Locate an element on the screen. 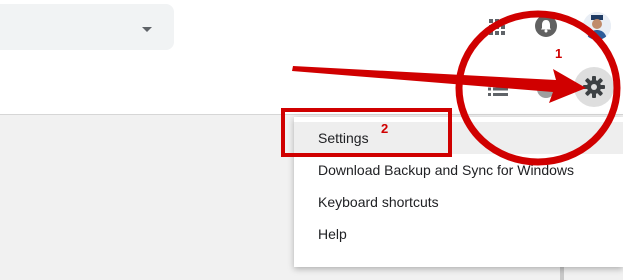  bell-icon is located at coordinates (546, 26).